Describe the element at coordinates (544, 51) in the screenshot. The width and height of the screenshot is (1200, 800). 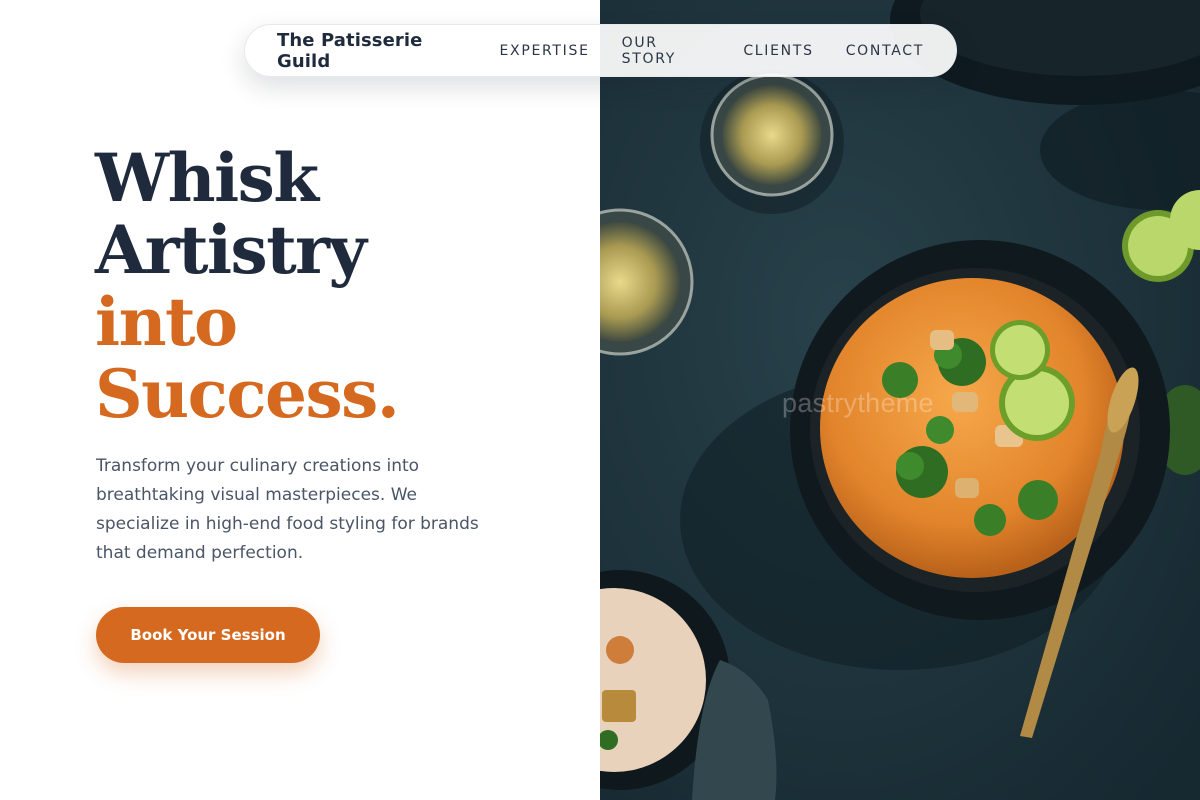
I see `nav-link-expertise: EXPERTISE` at that location.